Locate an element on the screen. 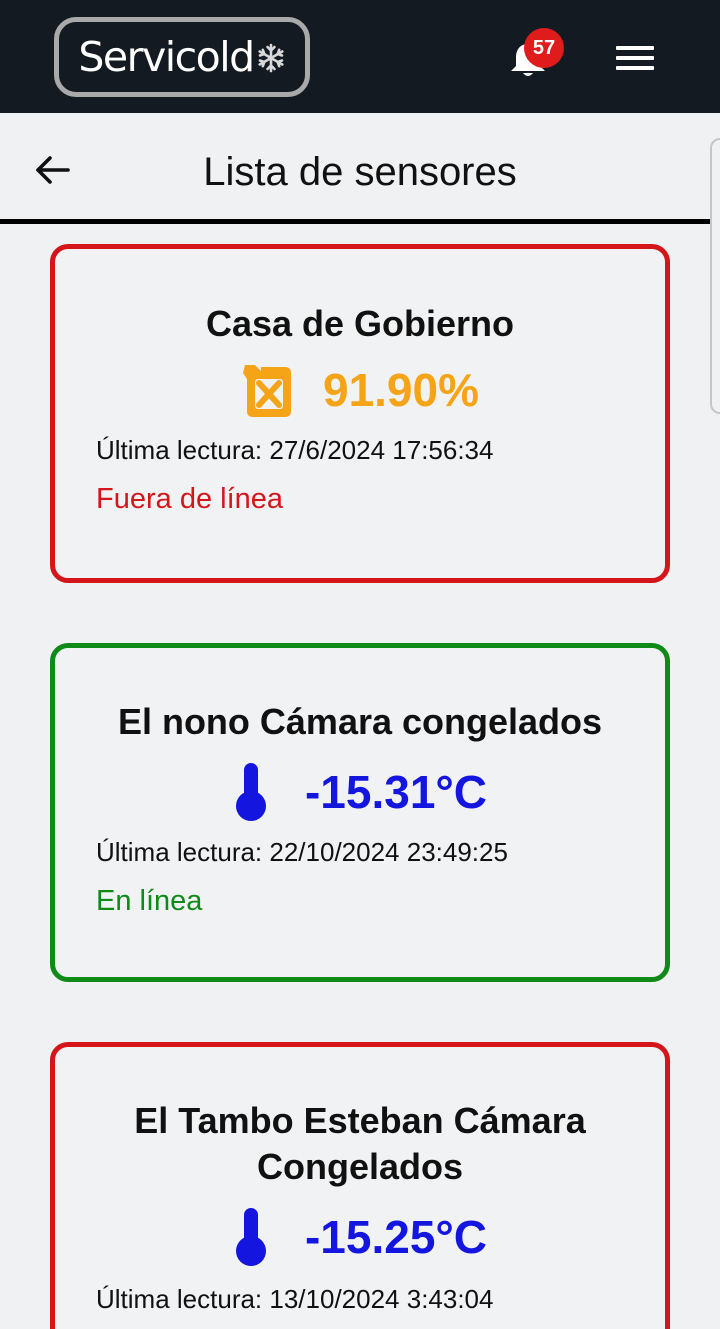 This screenshot has width=720, height=1329. servicold-logo: Servicold is located at coordinates (182, 57).